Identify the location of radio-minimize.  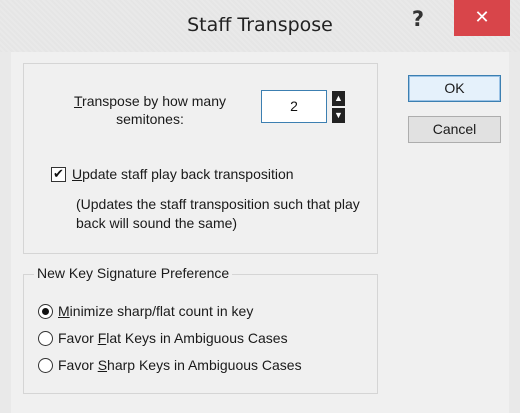
(45, 311).